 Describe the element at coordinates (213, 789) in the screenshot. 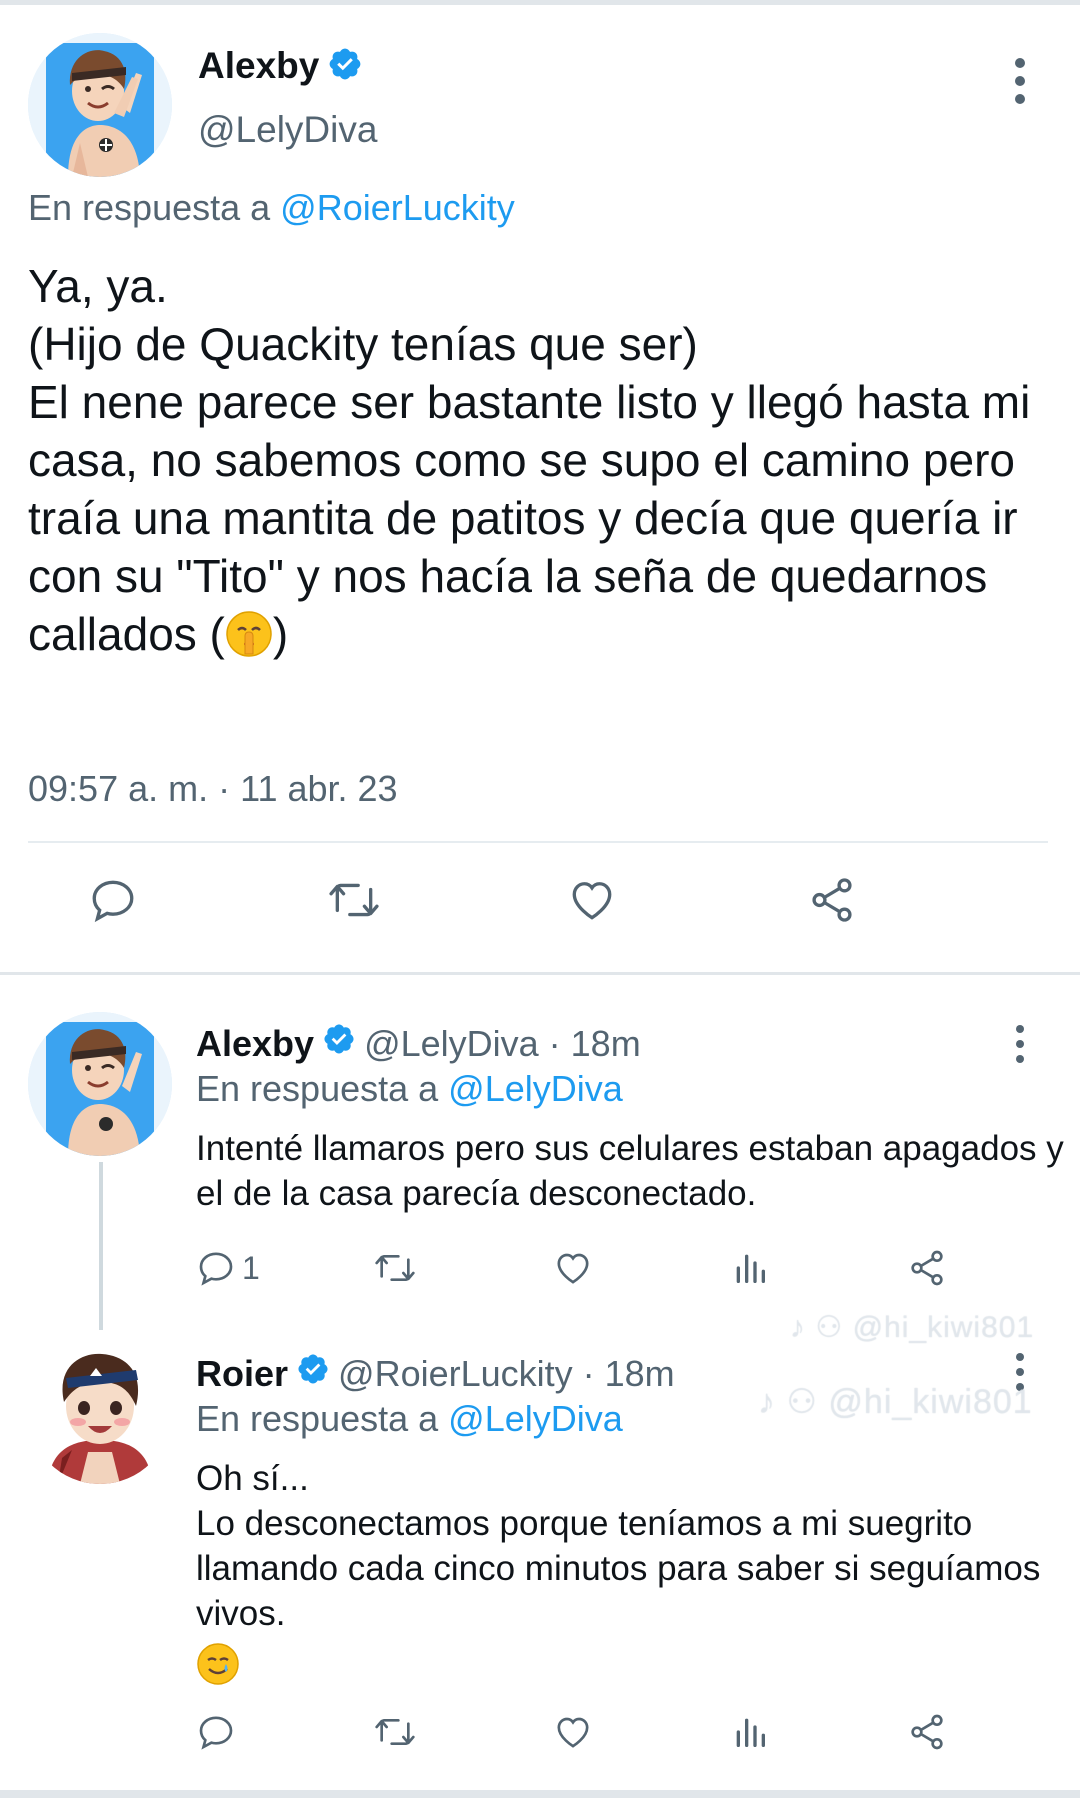

I see `tweet-timestamp: 09:57 a. m. · 11 abr. 23` at that location.